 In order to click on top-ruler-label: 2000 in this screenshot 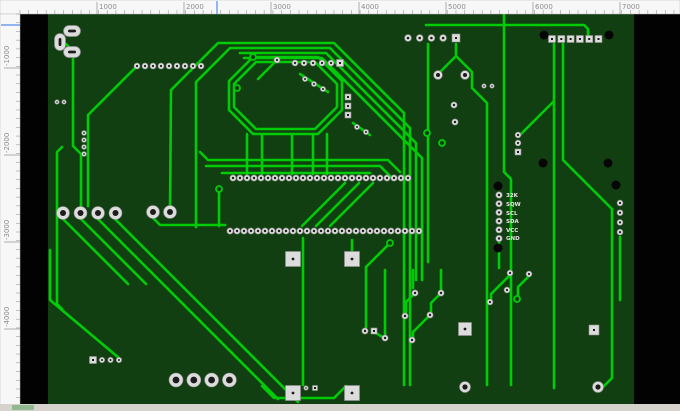, I will do `click(195, 7)`.